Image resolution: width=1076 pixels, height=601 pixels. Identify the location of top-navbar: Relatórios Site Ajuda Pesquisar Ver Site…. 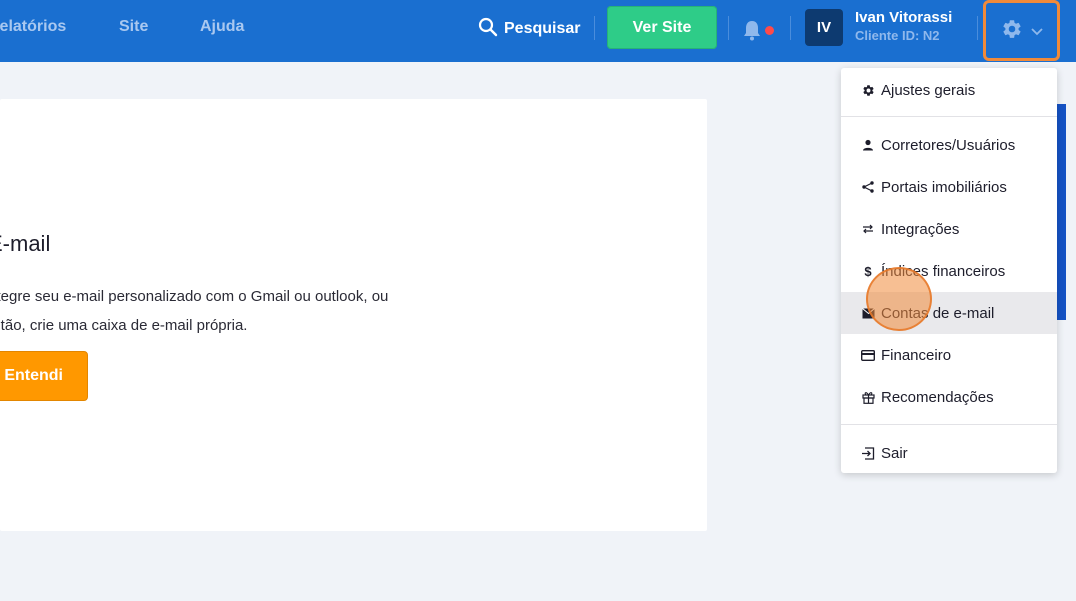
(538, 31).